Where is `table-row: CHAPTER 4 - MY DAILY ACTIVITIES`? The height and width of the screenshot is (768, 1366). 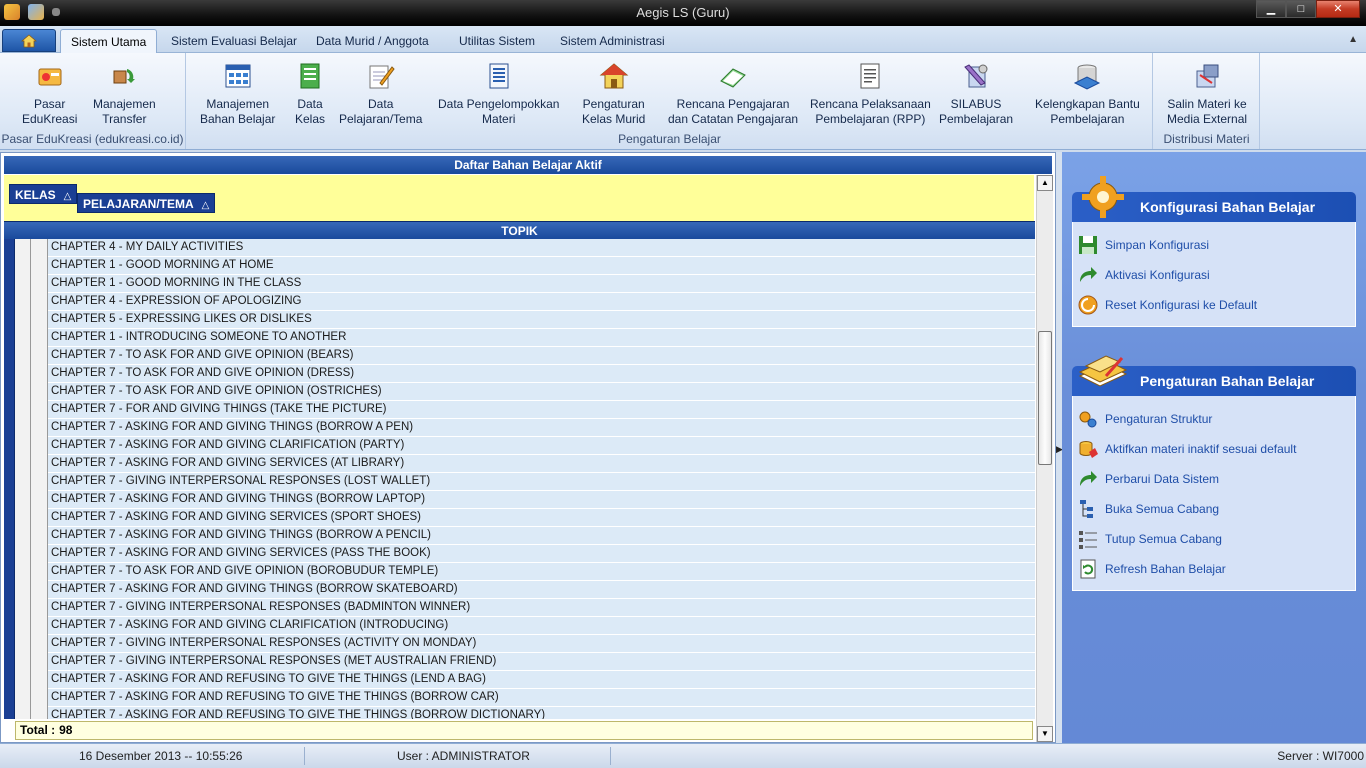
table-row: CHAPTER 4 - MY DAILY ACTIVITIES is located at coordinates (541, 248).